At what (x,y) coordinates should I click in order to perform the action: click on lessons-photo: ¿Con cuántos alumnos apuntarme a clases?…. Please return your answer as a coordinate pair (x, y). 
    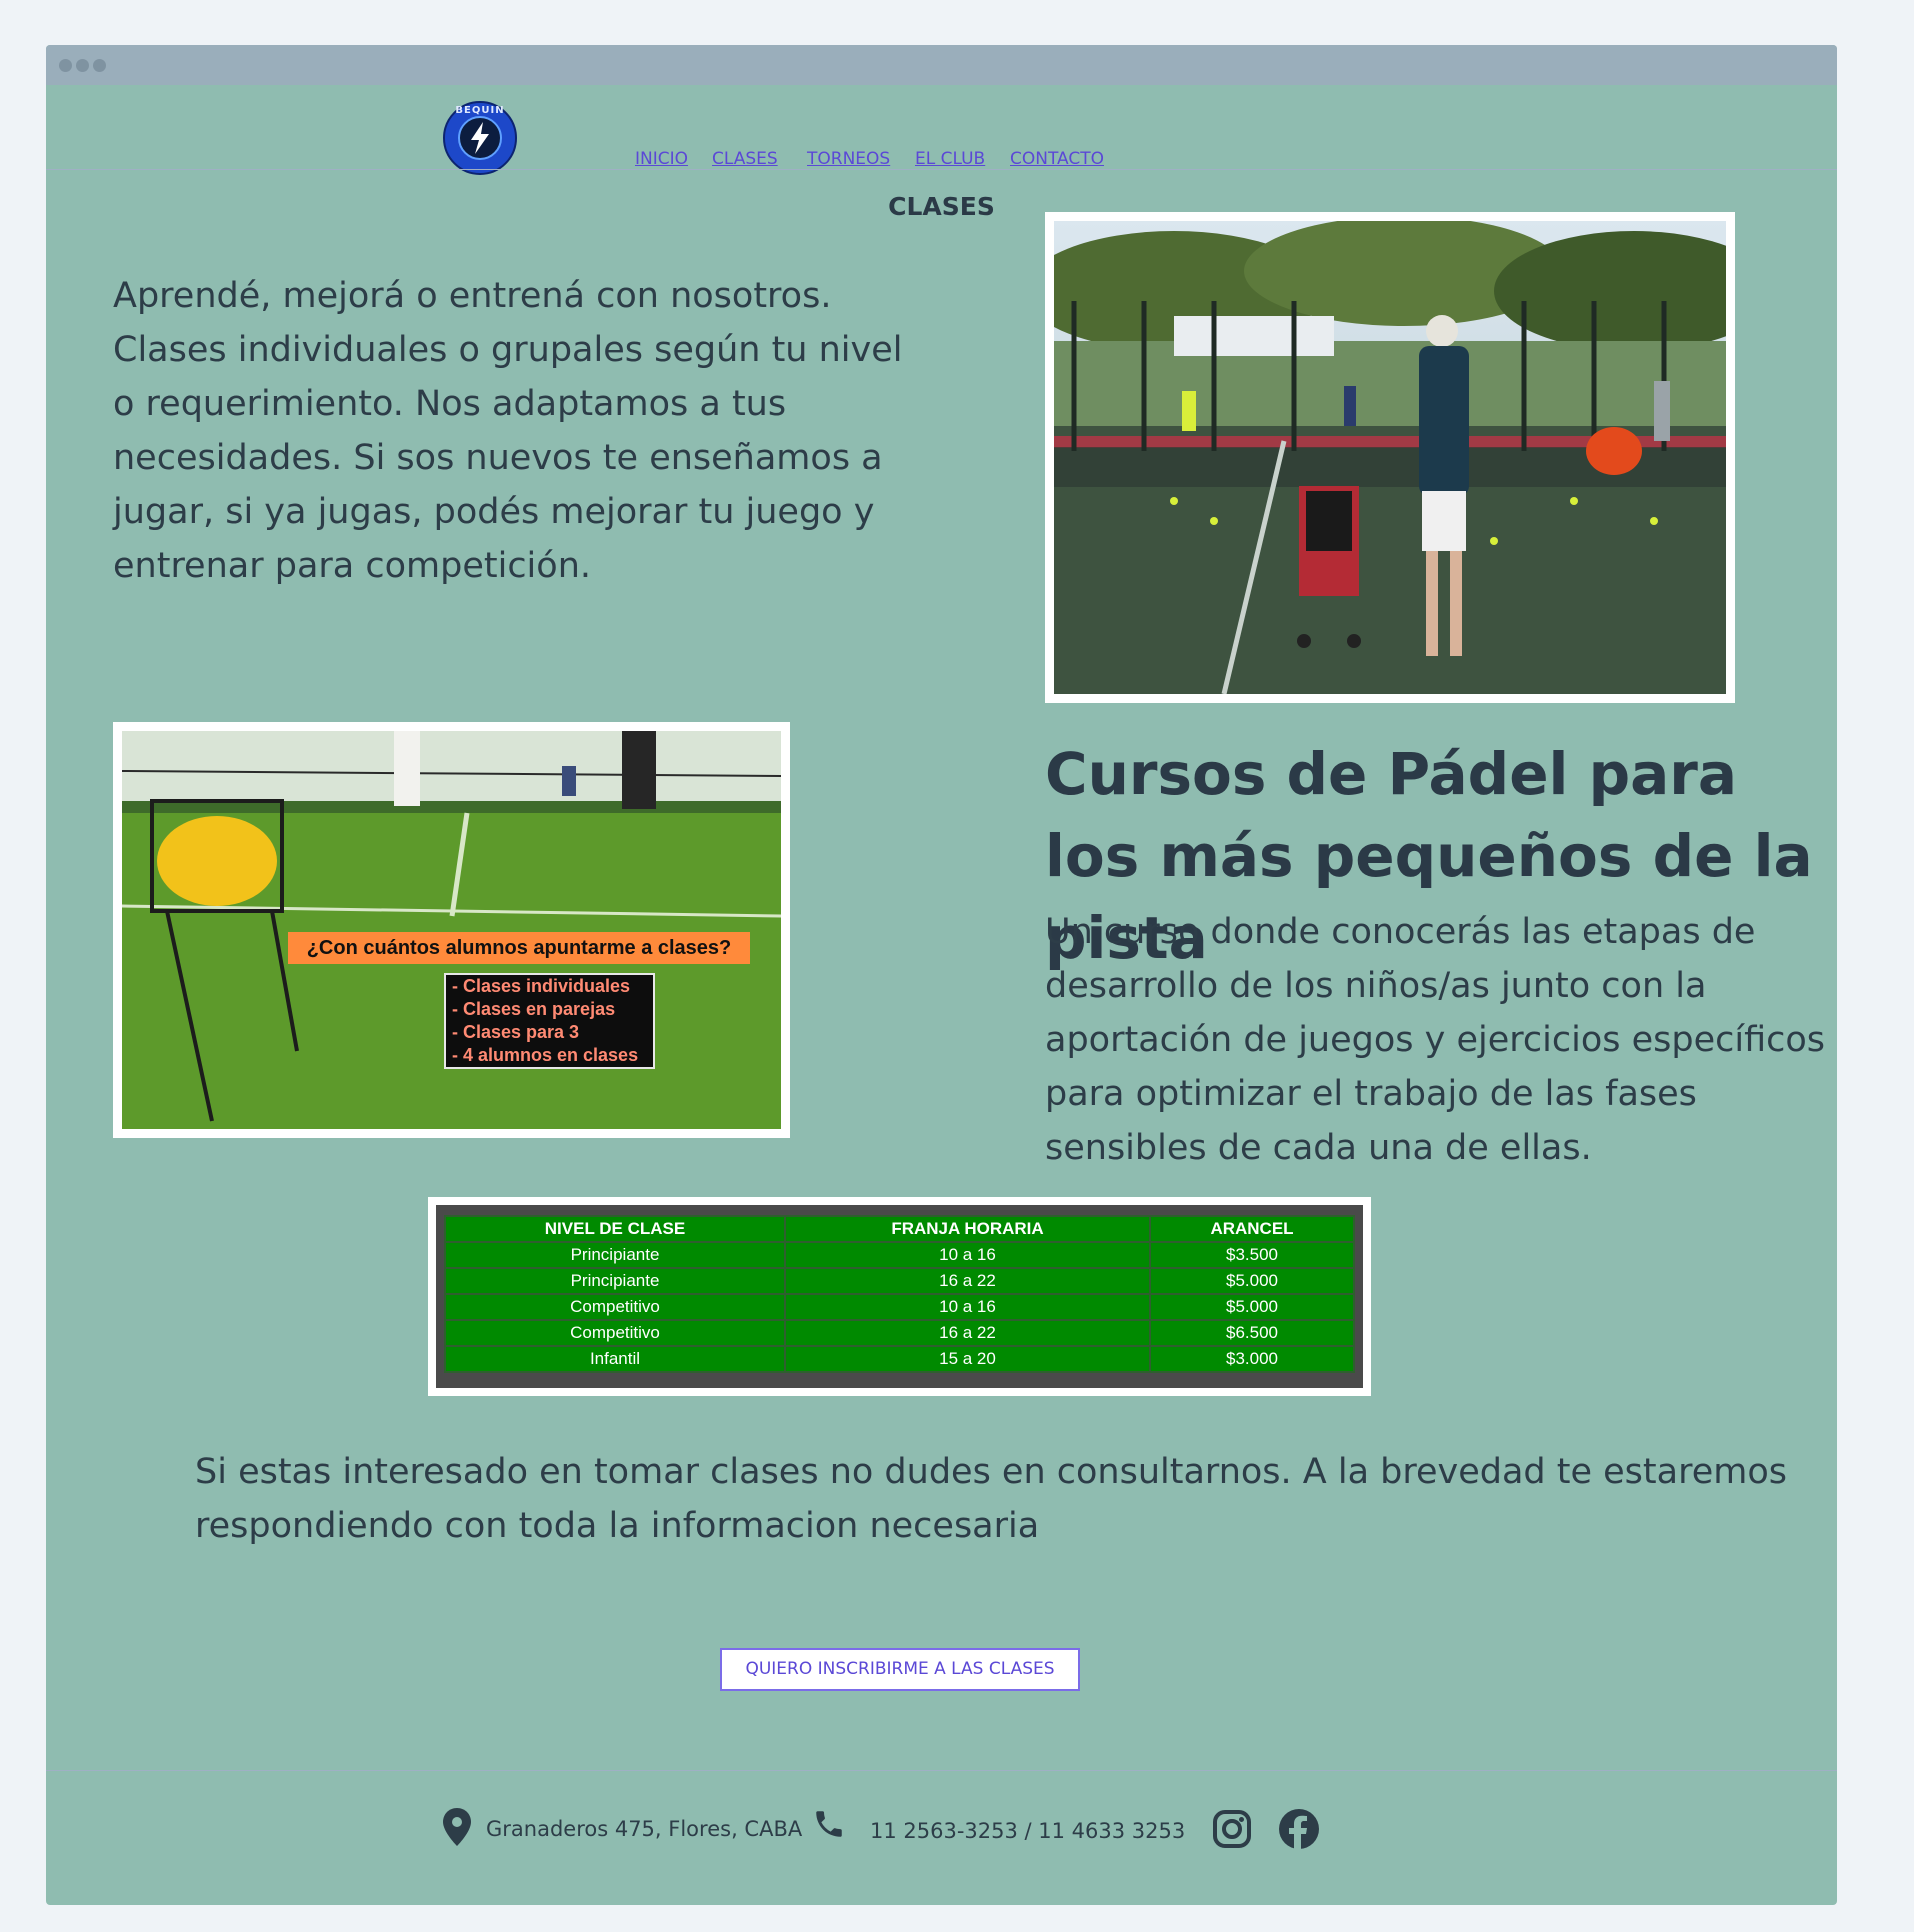
    Looking at the image, I should click on (451, 930).